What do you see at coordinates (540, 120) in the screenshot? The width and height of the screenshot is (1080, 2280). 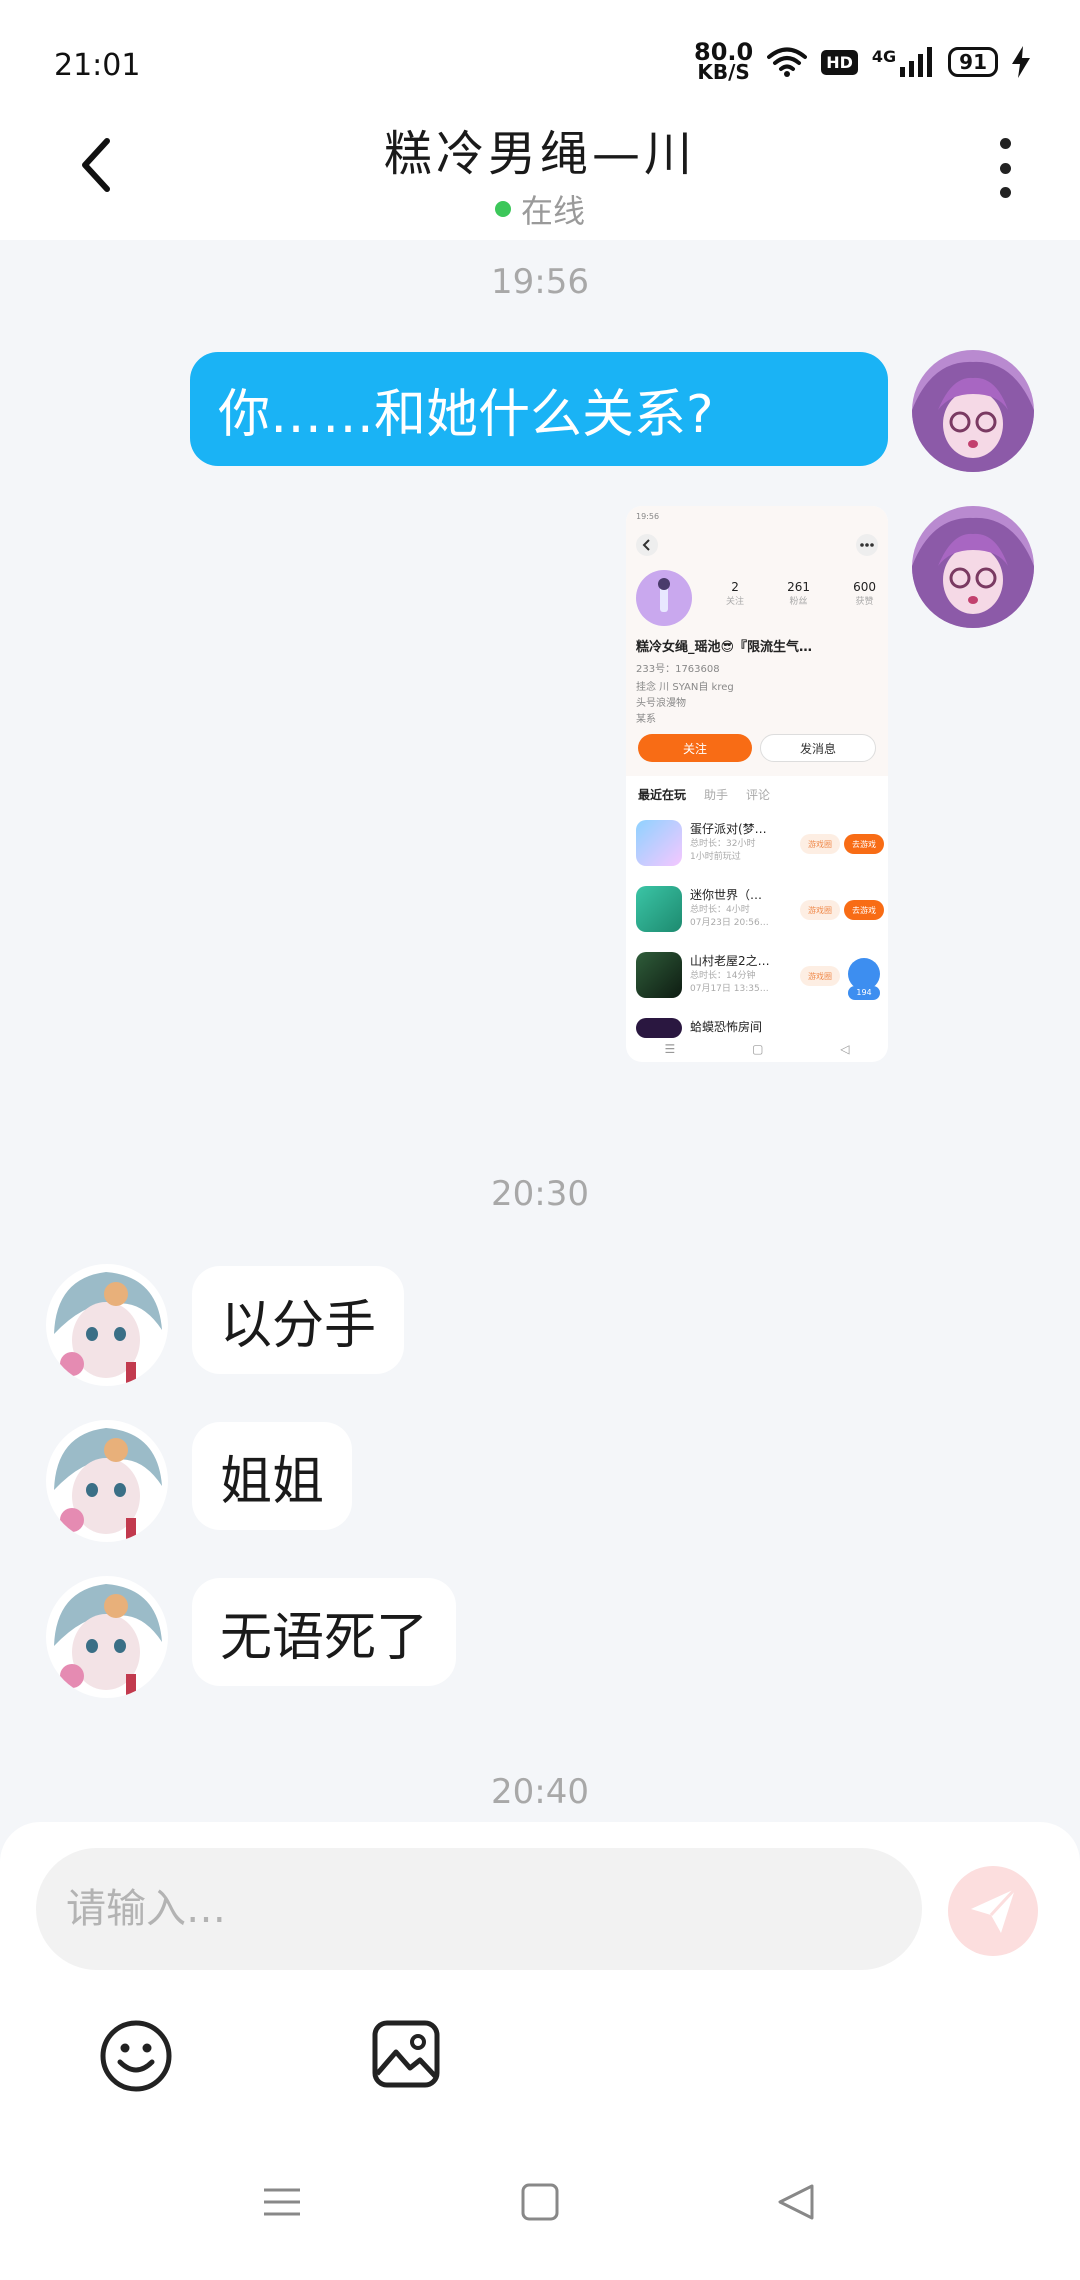 I see `top-bar: 21:01 80.0 KB/S HD 4G 91 糕冷男绳—川 在线` at bounding box center [540, 120].